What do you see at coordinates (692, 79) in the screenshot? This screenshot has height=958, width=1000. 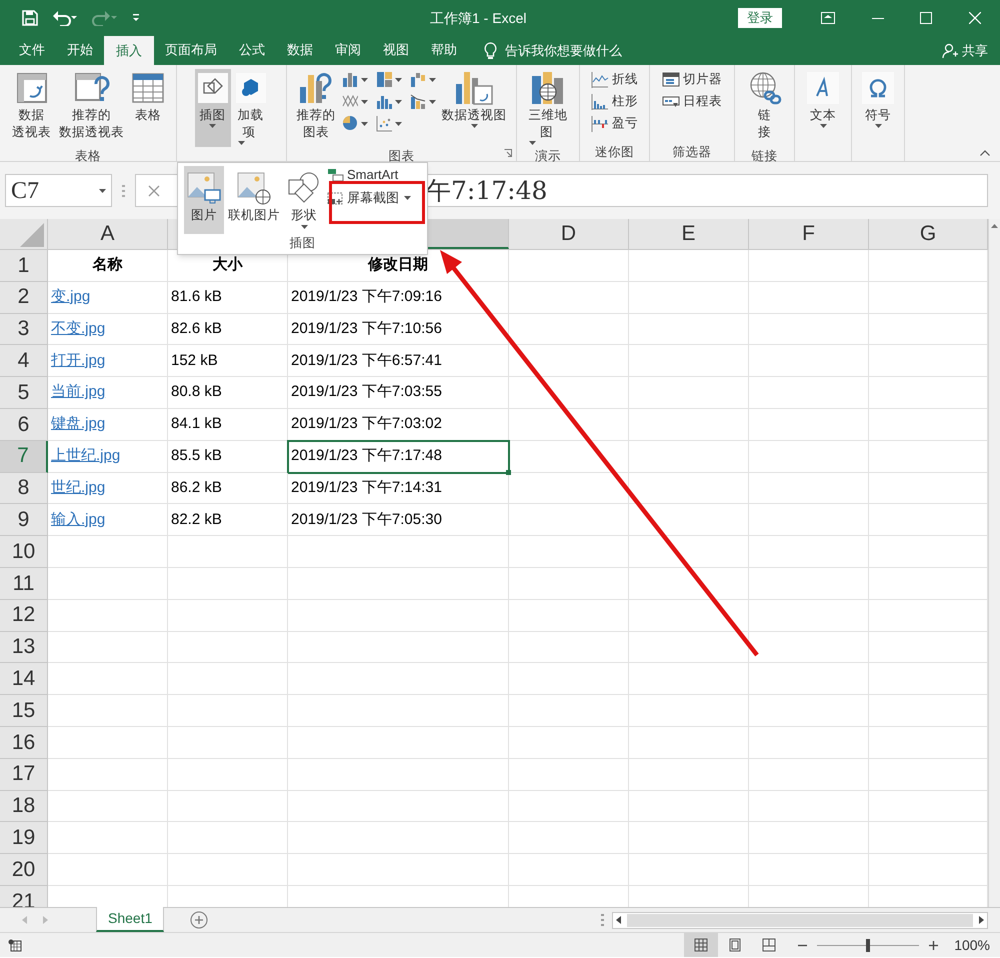 I see `ribbon-button: 切片器` at bounding box center [692, 79].